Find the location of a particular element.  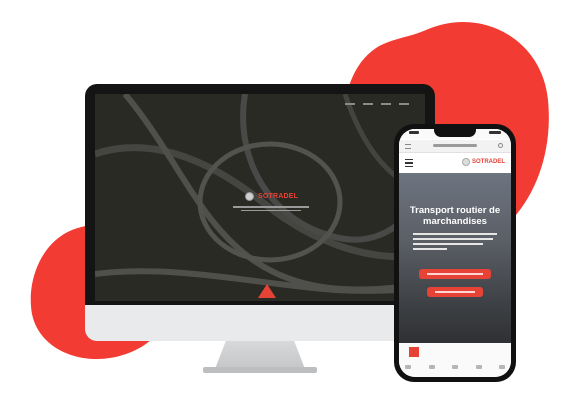

share-icon is located at coordinates (455, 367).